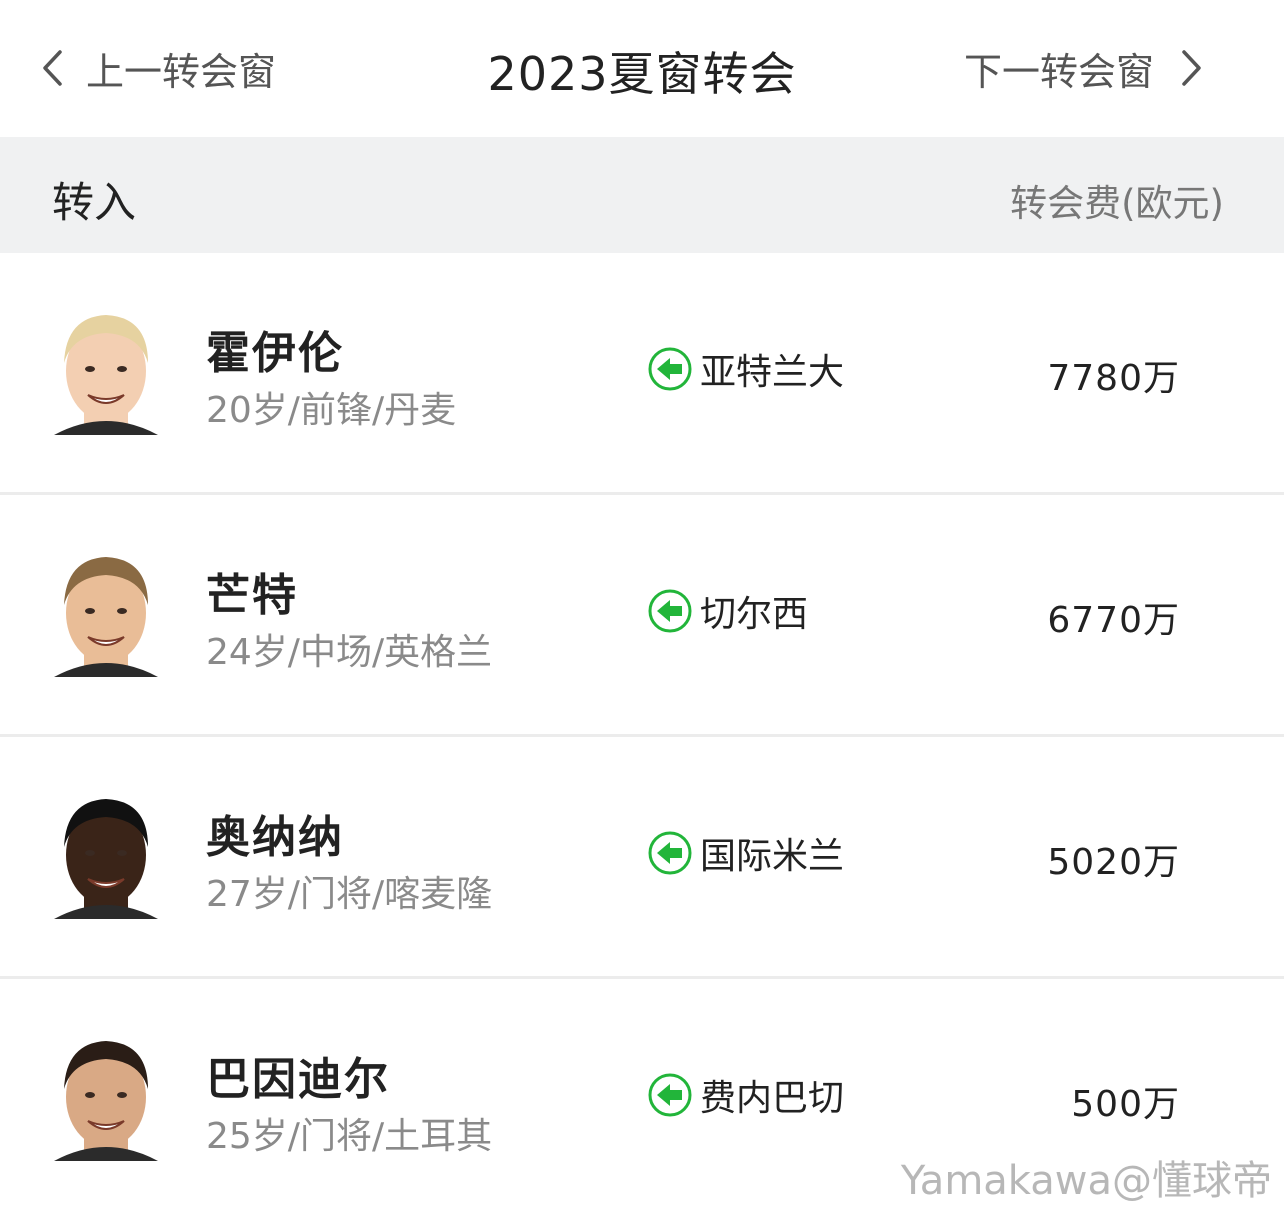 The width and height of the screenshot is (1284, 1221). I want to click on transfer-fee: 6770万, so click(1113, 620).